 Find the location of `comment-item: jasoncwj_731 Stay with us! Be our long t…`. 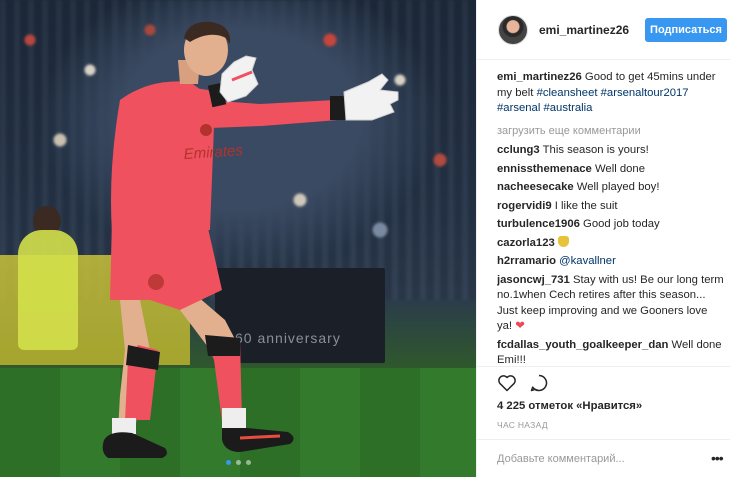

comment-item: jasoncwj_731 Stay with us! Be our long t… is located at coordinates (611, 304).